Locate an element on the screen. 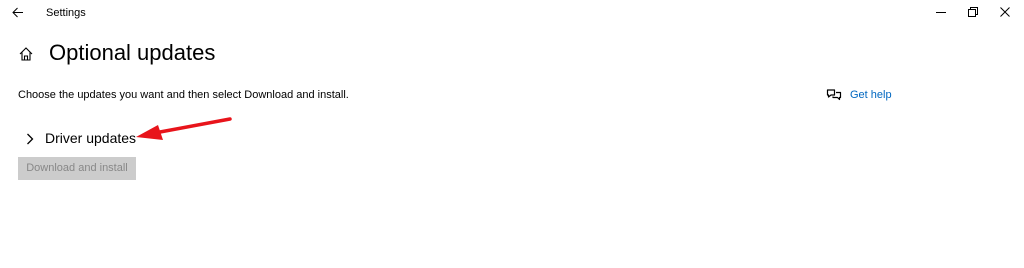 Image resolution: width=1024 pixels, height=268 pixels. close-icon is located at coordinates (1005, 12).